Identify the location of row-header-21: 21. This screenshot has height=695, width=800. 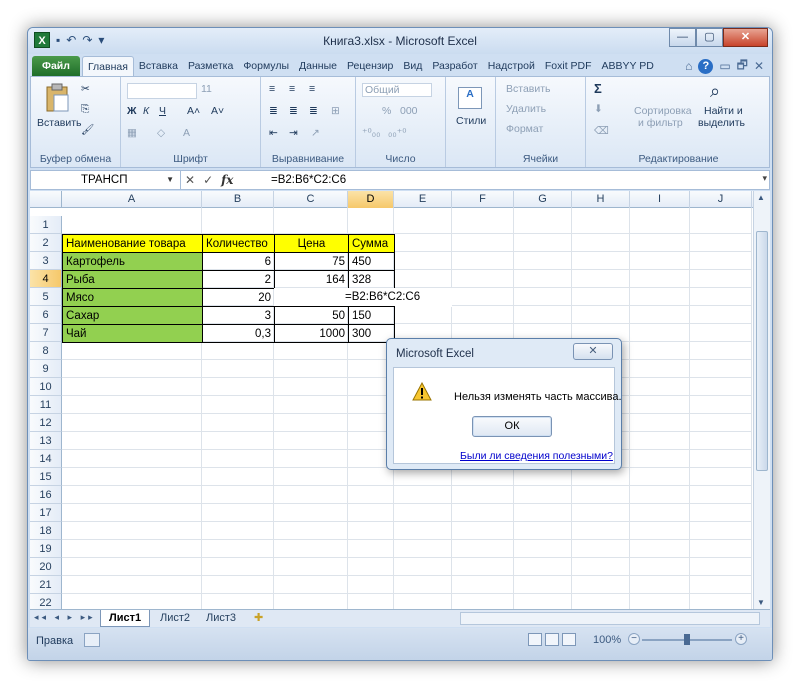
(46, 585).